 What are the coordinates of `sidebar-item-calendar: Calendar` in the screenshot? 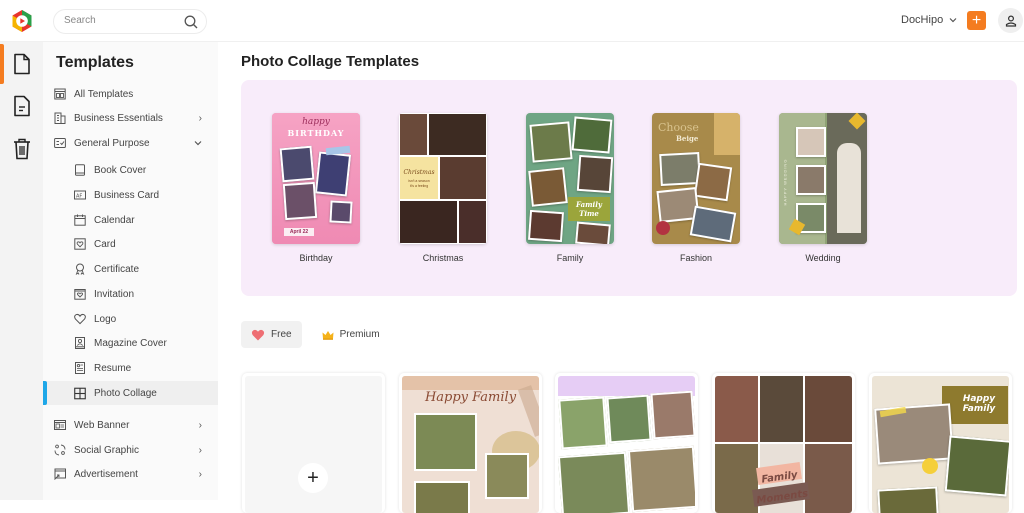 It's located at (130, 220).